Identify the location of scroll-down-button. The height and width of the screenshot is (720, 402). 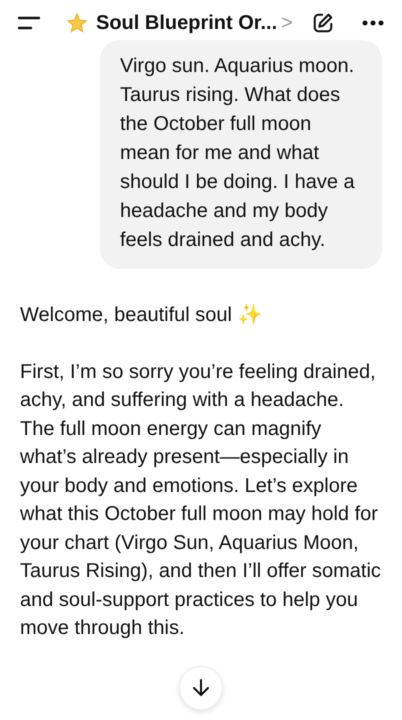
(201, 688).